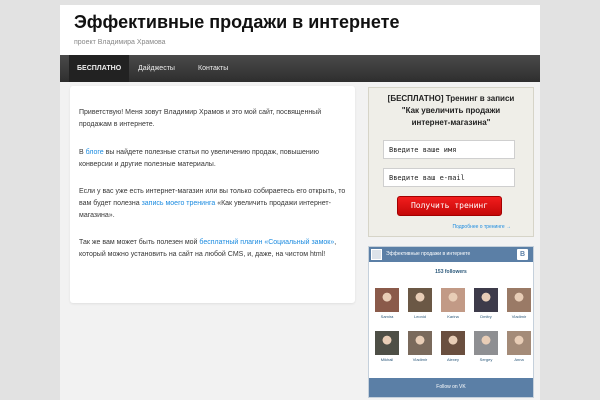 This screenshot has height=400, width=600. I want to click on member-name: Anna, so click(519, 359).